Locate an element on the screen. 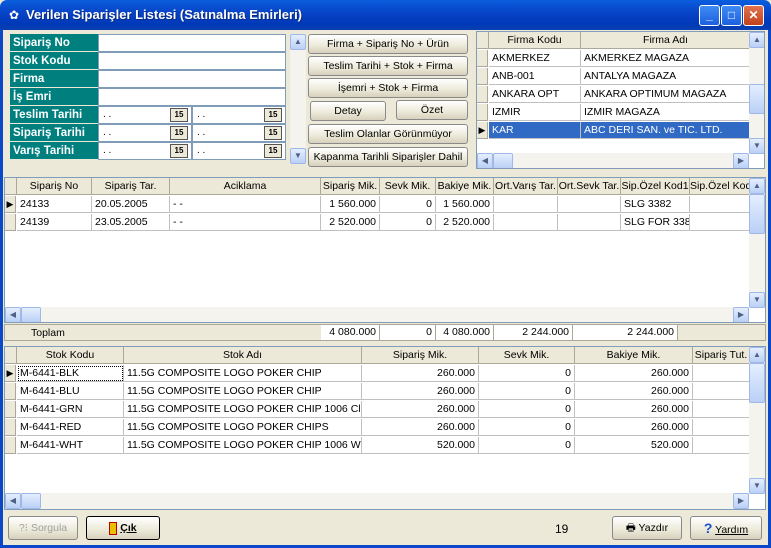 The width and height of the screenshot is (771, 548). order-description: - - is located at coordinates (245, 204).